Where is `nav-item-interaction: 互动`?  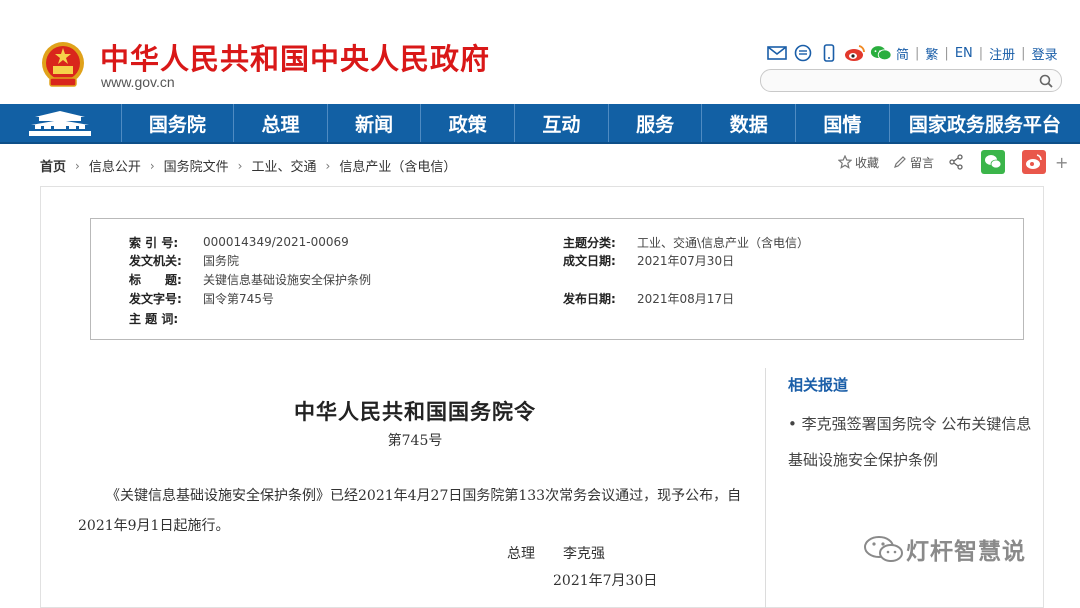 nav-item-interaction: 互动 is located at coordinates (562, 123).